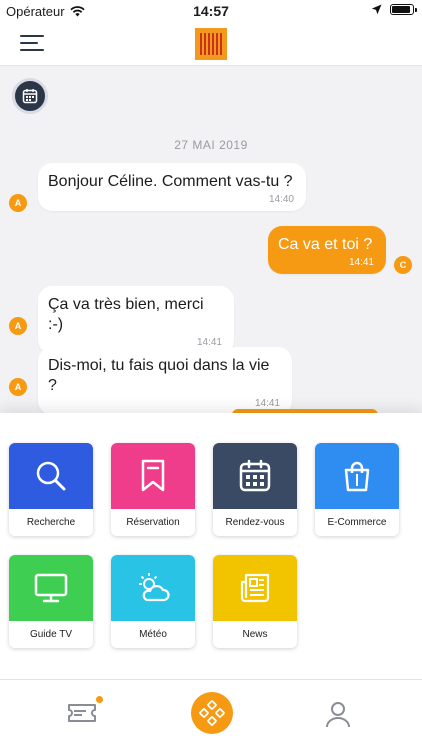 The height and width of the screenshot is (750, 422). I want to click on battery-icon, so click(403, 9).